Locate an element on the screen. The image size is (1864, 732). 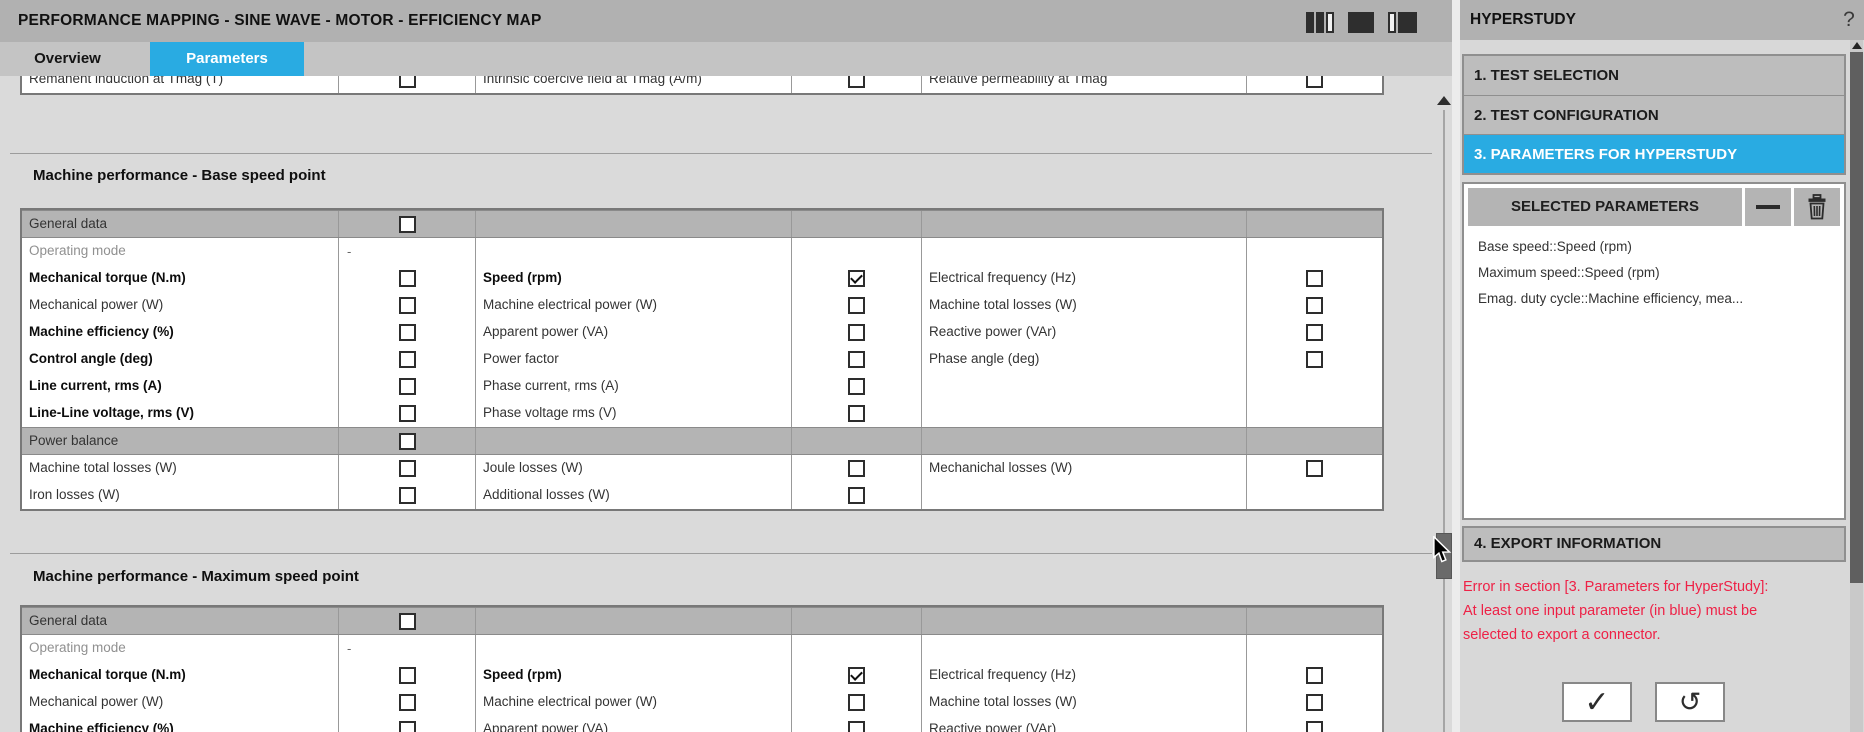
section-separator is located at coordinates (721, 553).